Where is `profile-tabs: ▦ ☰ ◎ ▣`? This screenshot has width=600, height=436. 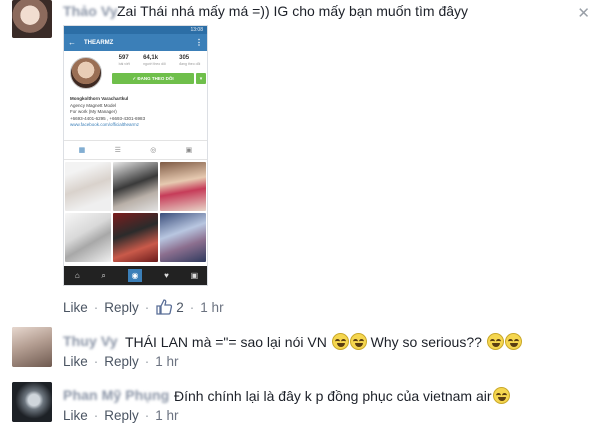
profile-tabs: ▦ ☰ ◎ ▣ is located at coordinates (135, 150).